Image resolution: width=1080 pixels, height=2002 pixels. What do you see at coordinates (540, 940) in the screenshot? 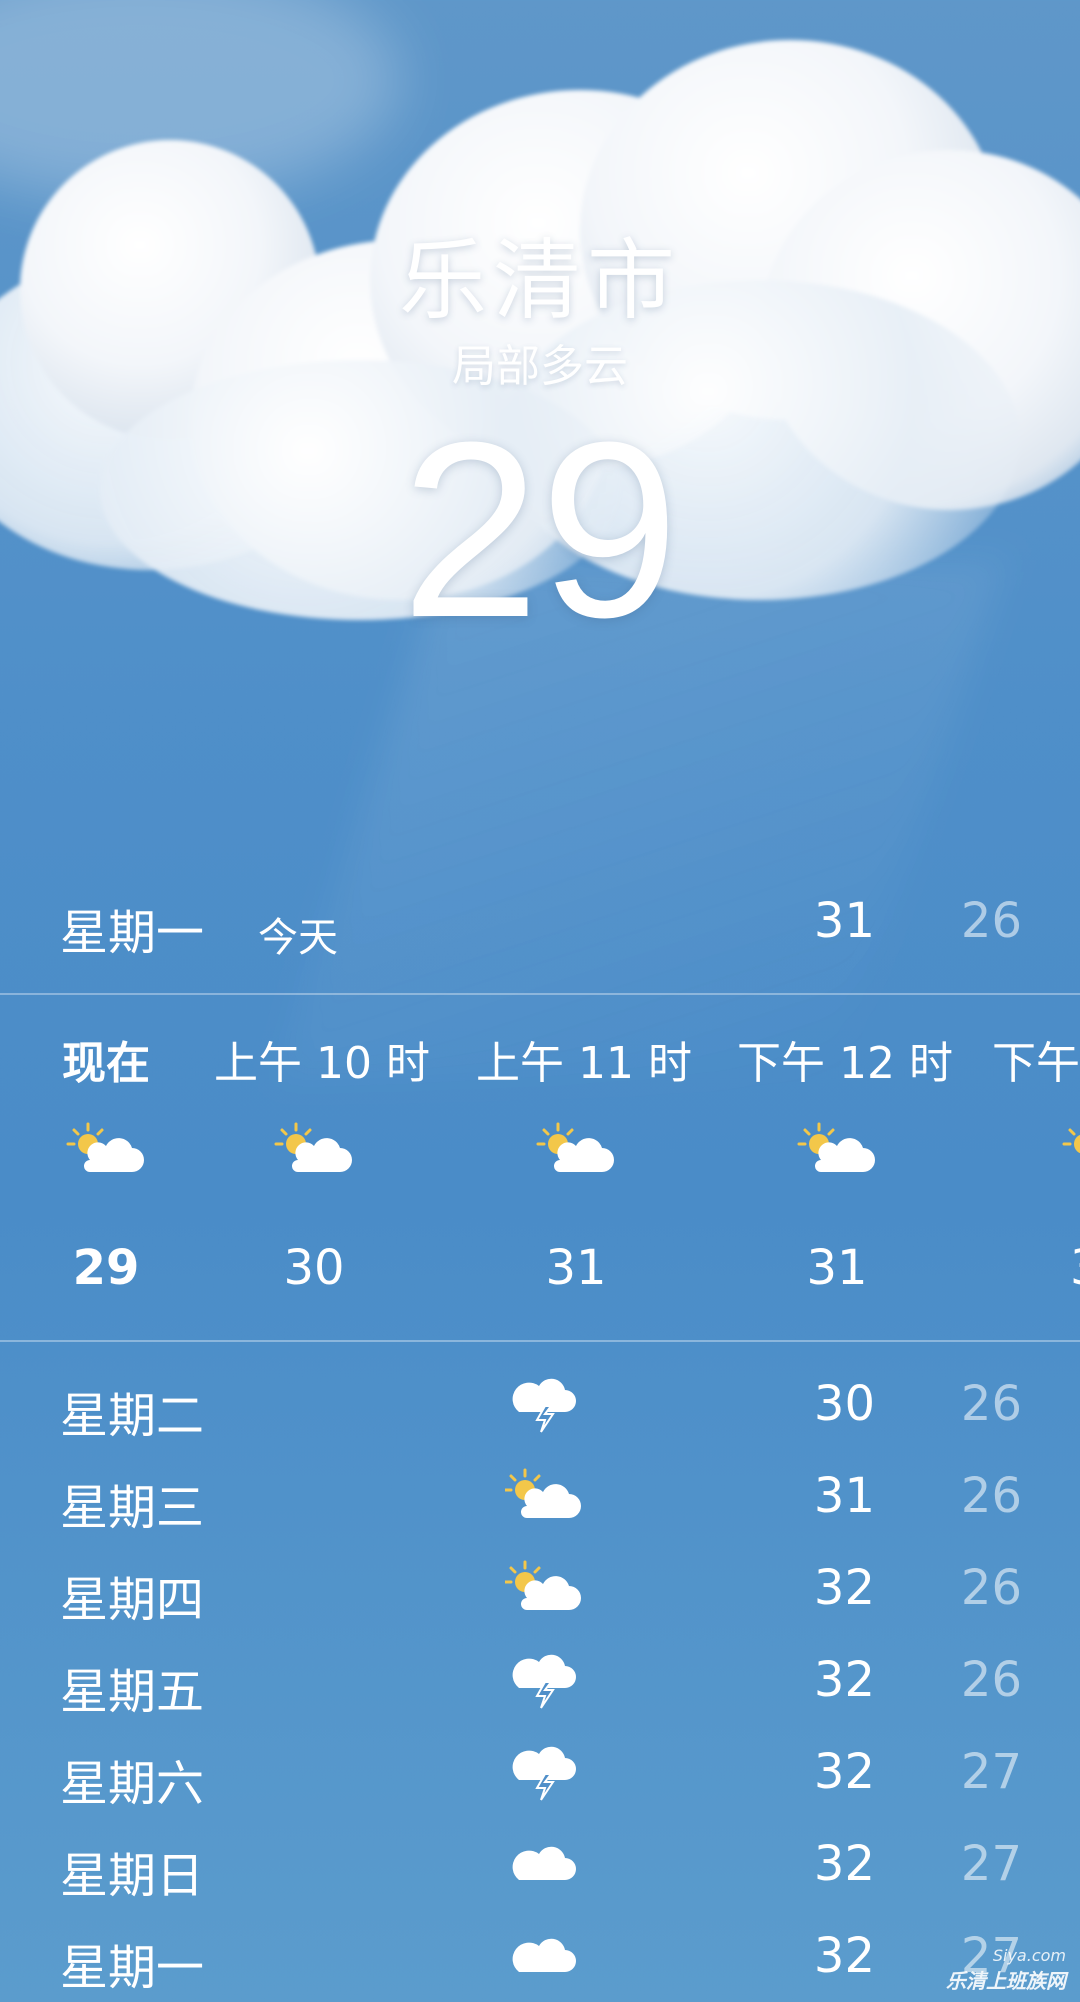
I see `today-row: 星期一 今天 31 26` at bounding box center [540, 940].